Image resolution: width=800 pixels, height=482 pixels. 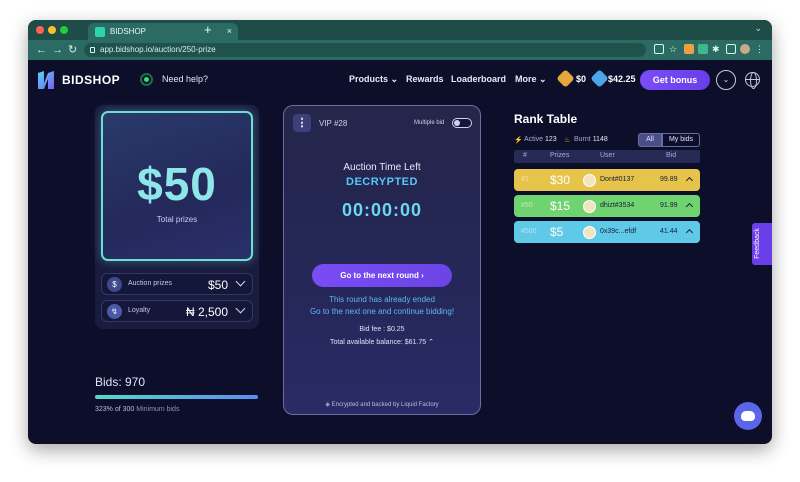 What do you see at coordinates (557, 232) in the screenshot?
I see `rank-prize: $5` at bounding box center [557, 232].